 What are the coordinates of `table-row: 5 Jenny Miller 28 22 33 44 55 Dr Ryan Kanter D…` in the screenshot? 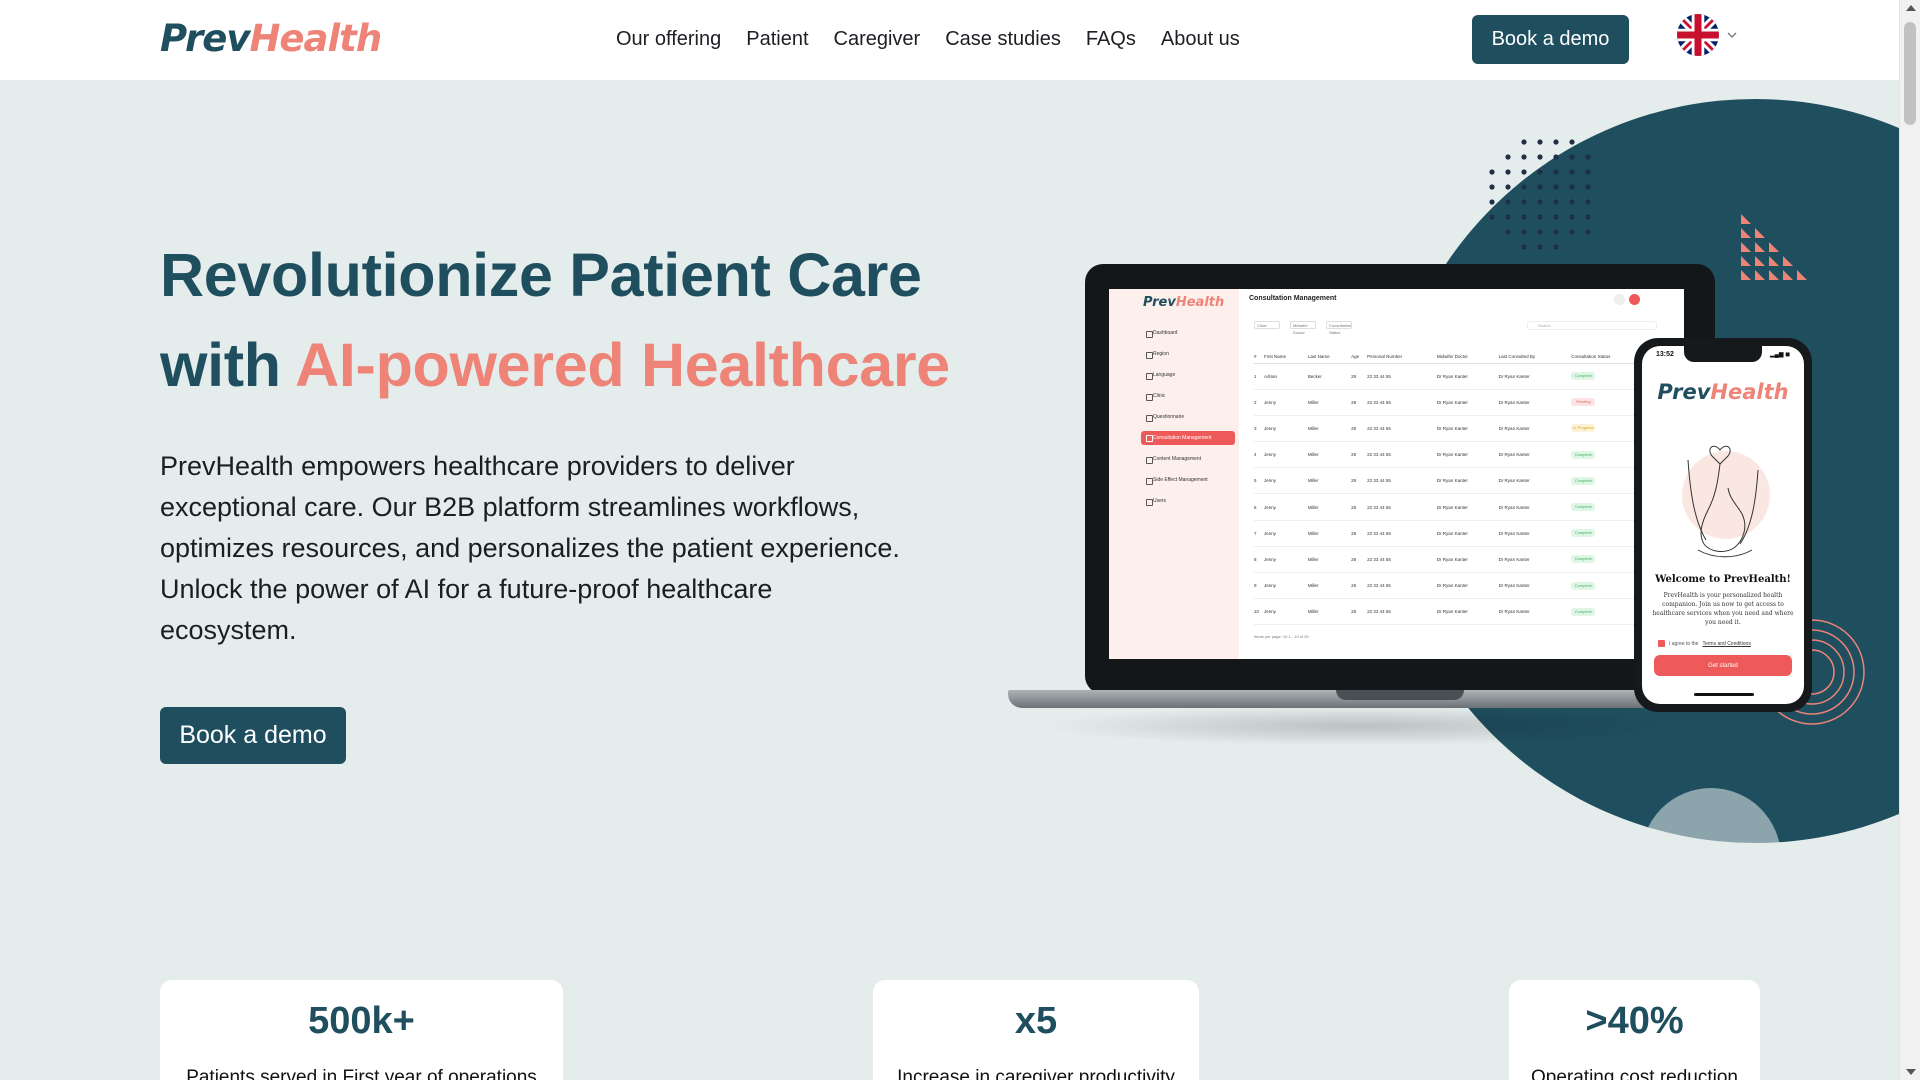 It's located at (1464, 481).